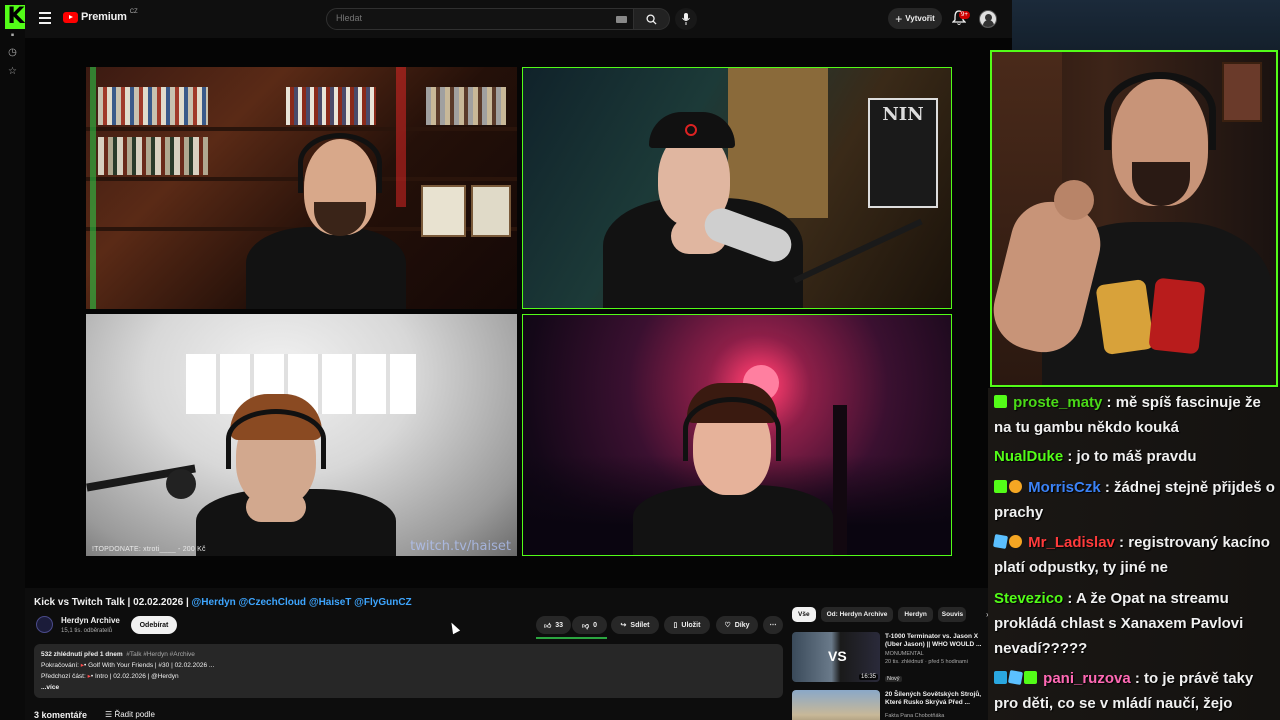 This screenshot has height=720, width=1280. I want to click on chip-from-channel: Od: Herdyn Archive, so click(857, 614).